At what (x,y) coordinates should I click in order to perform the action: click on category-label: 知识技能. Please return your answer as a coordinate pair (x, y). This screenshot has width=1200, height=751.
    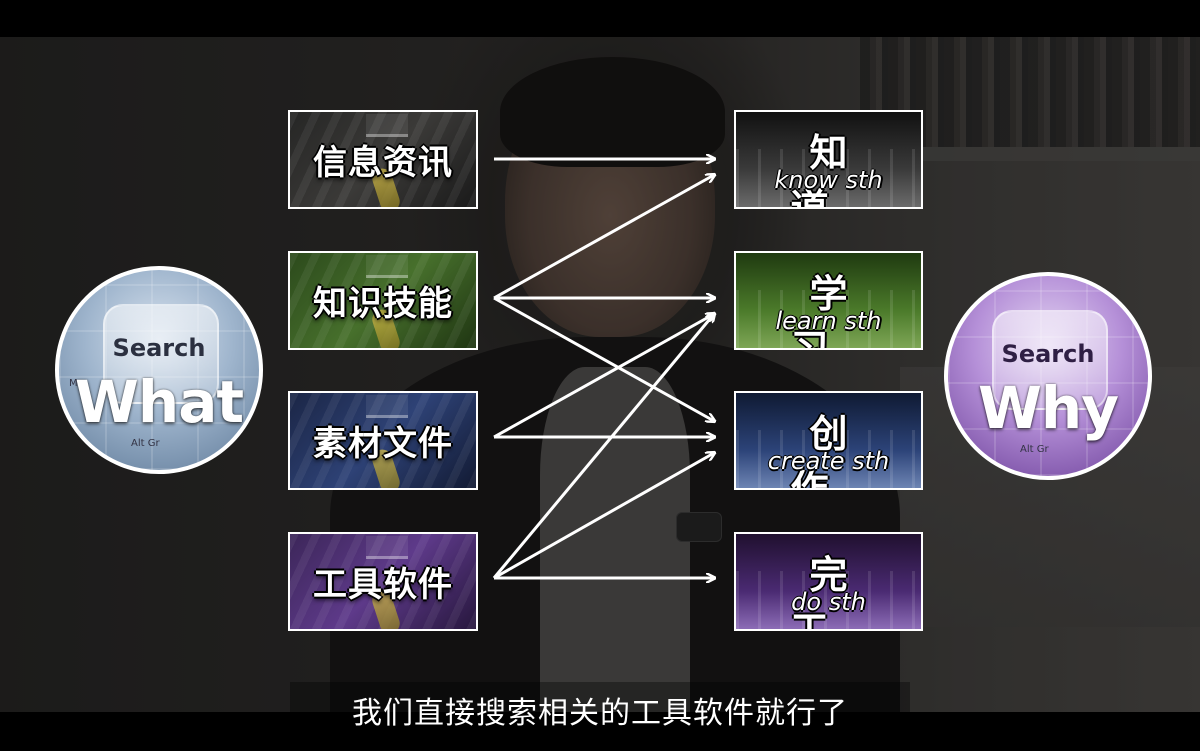
    Looking at the image, I should click on (383, 304).